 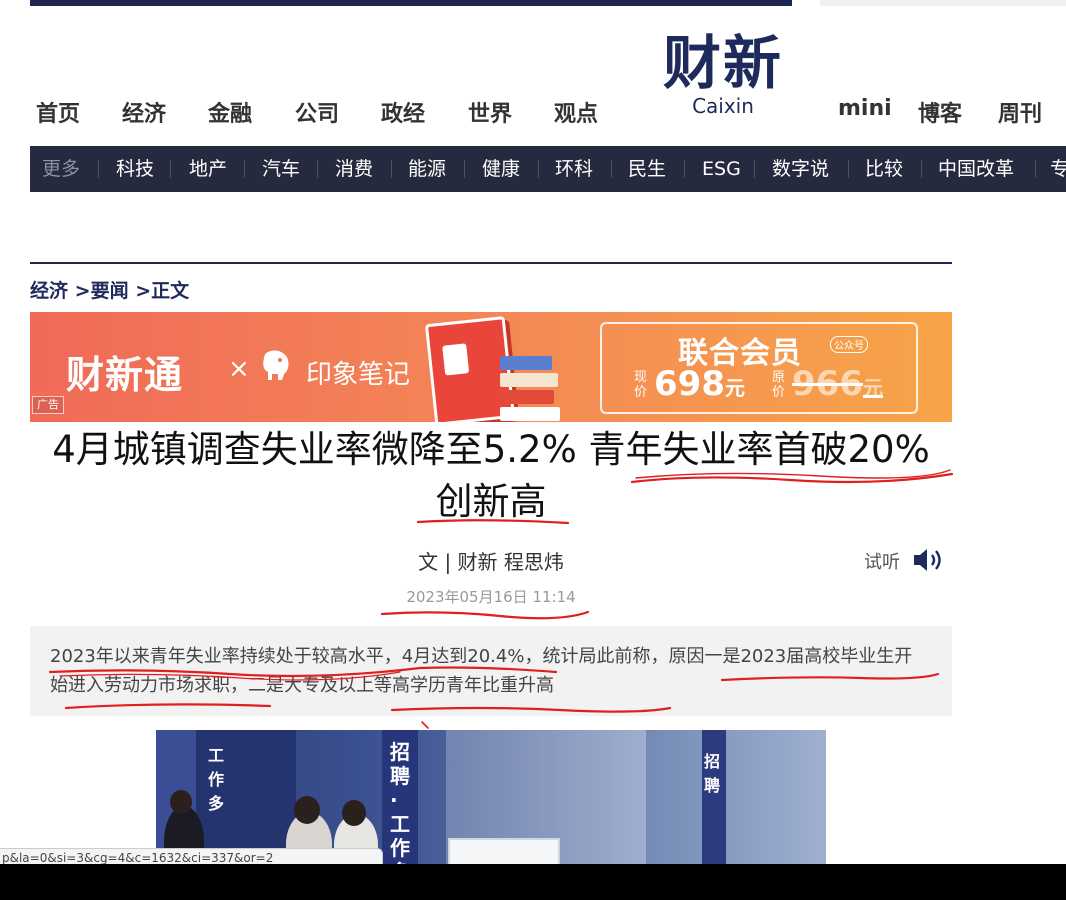 What do you see at coordinates (358, 375) in the screenshot?
I see `ad-partner: 印象笔记` at bounding box center [358, 375].